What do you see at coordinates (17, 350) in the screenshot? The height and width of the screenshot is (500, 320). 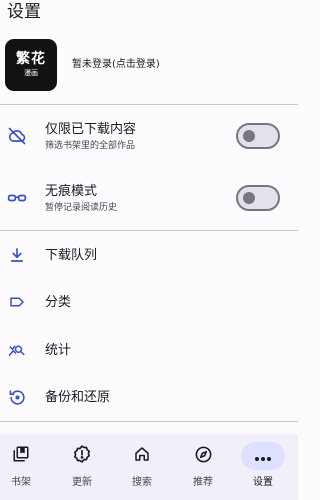 I see `stats-icon` at bounding box center [17, 350].